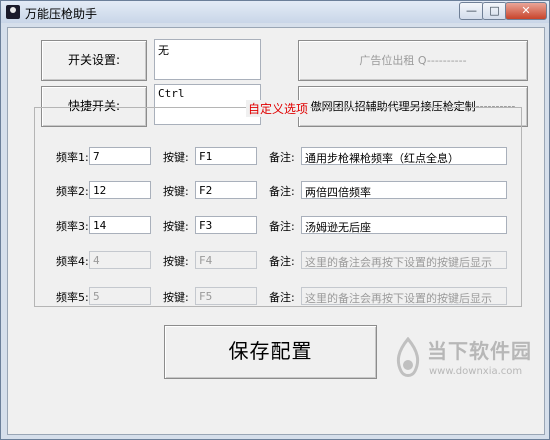 Image resolution: width=550 pixels, height=440 pixels. Describe the element at coordinates (72, 191) in the screenshot. I see `freq-label: 频率2:` at that location.